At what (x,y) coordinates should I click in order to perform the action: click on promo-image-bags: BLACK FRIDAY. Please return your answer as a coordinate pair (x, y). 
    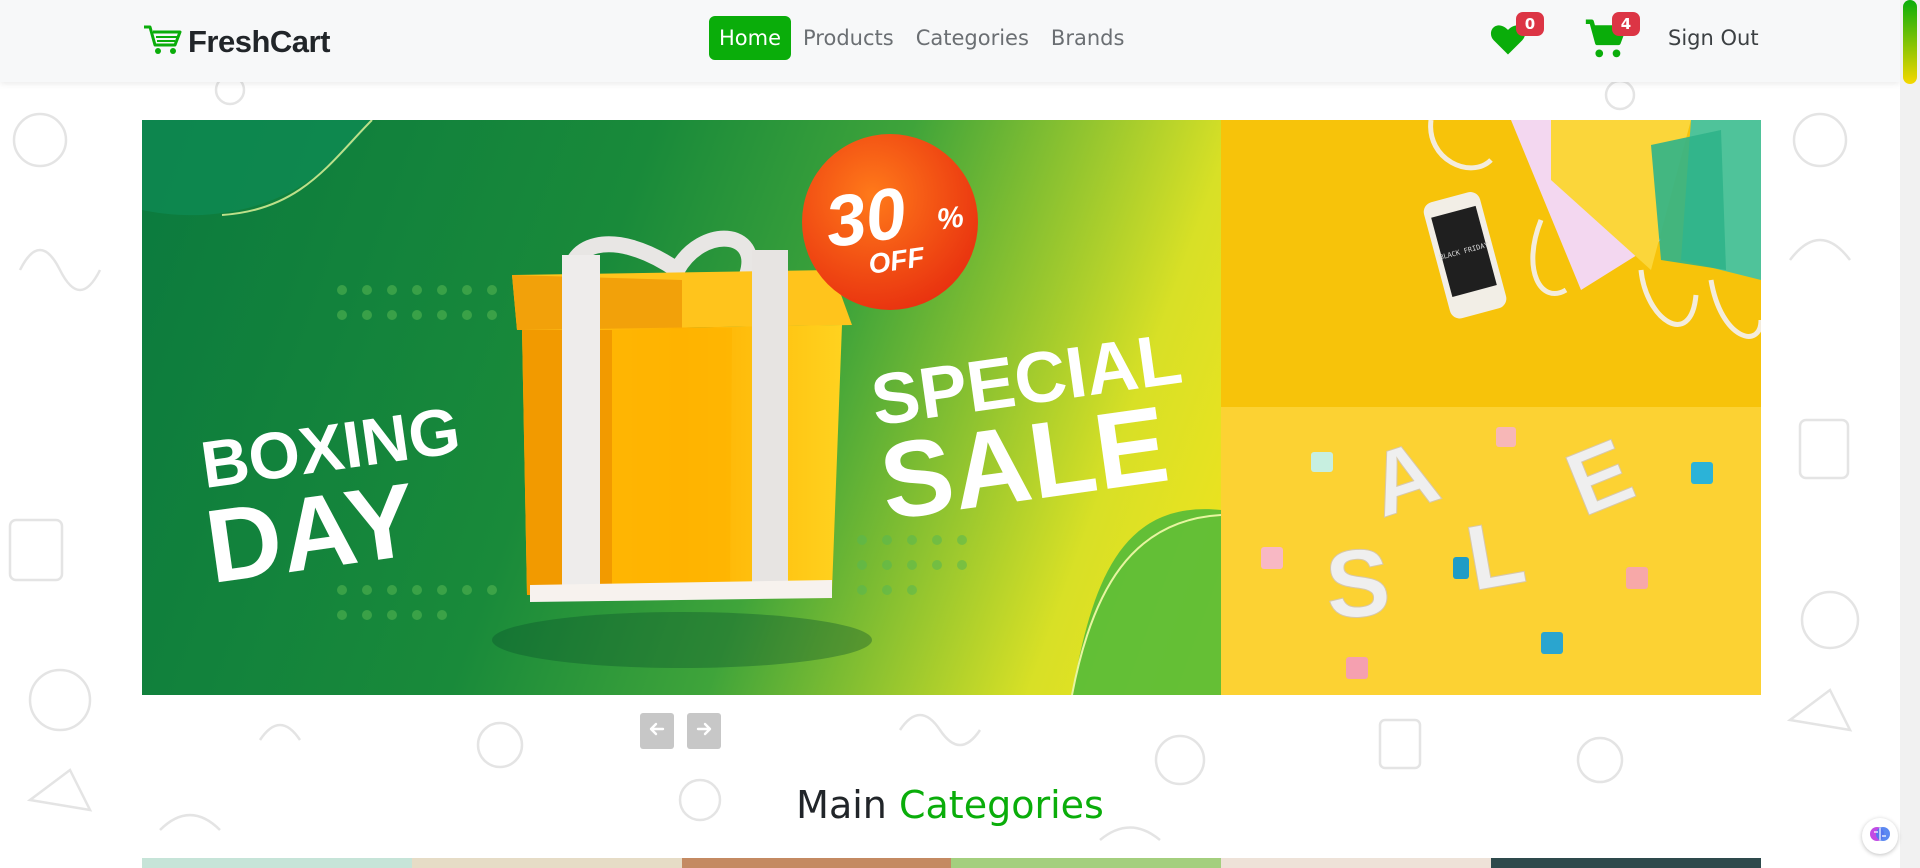
    Looking at the image, I should click on (1491, 263).